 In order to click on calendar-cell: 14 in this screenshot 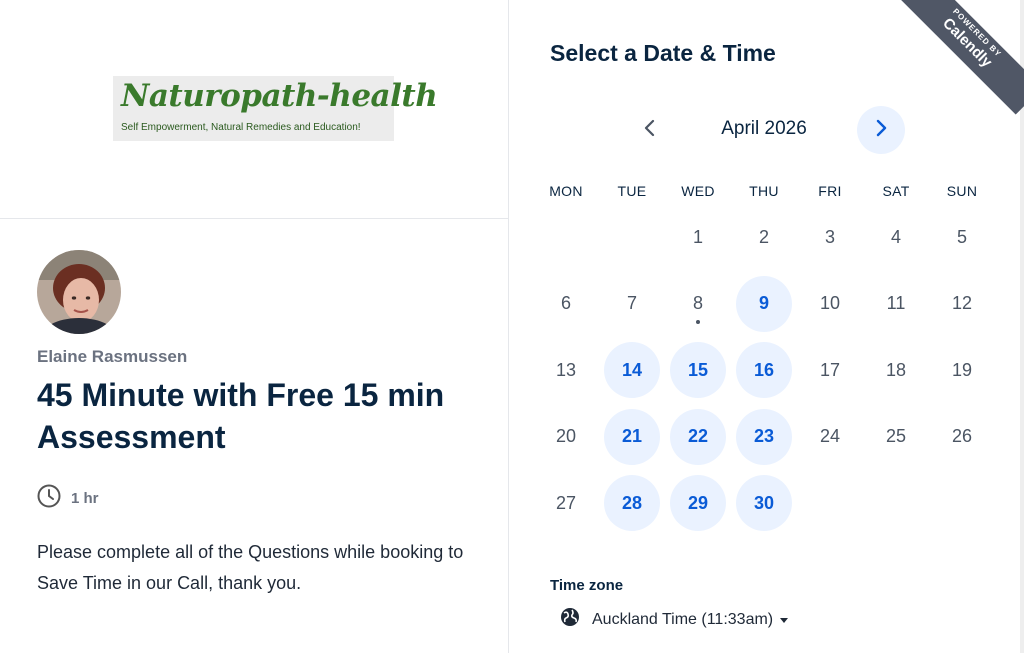, I will do `click(632, 370)`.